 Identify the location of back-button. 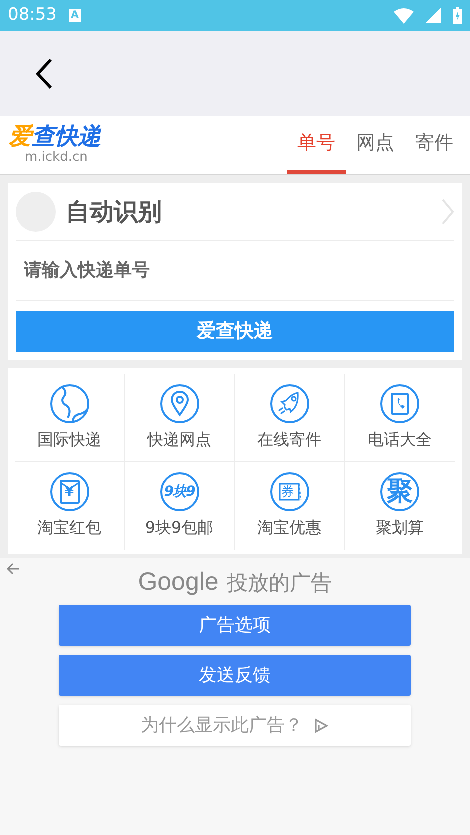
(45, 73).